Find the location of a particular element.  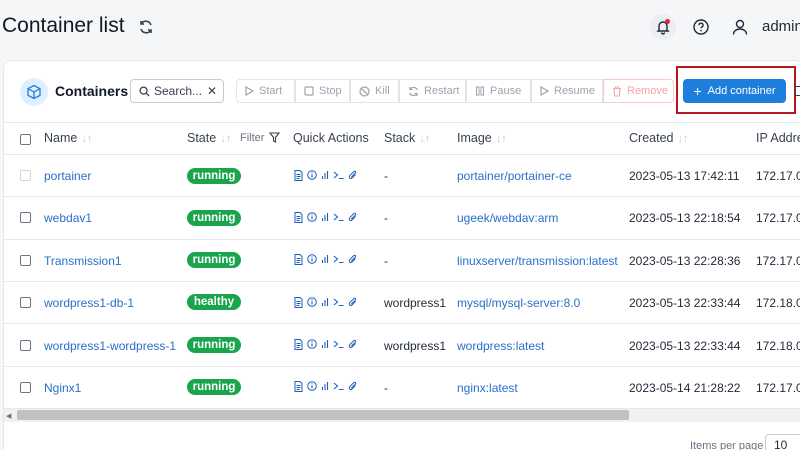

ban-icon is located at coordinates (364, 91).